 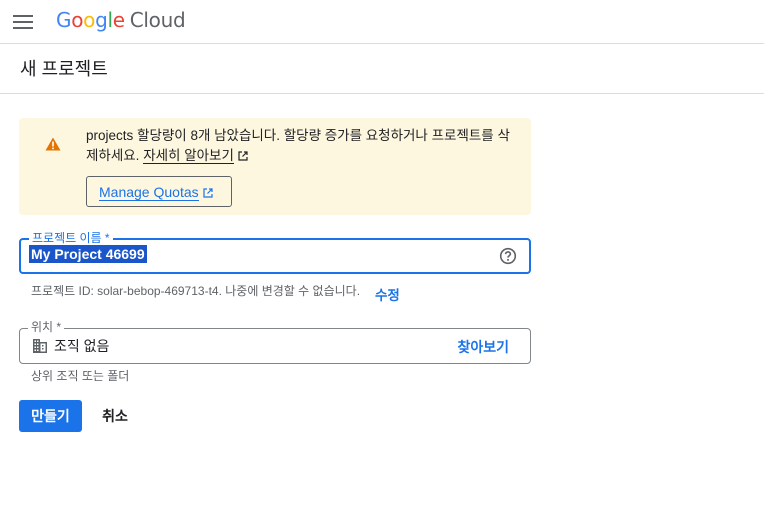 What do you see at coordinates (508, 256) in the screenshot?
I see `help-circle-icon` at bounding box center [508, 256].